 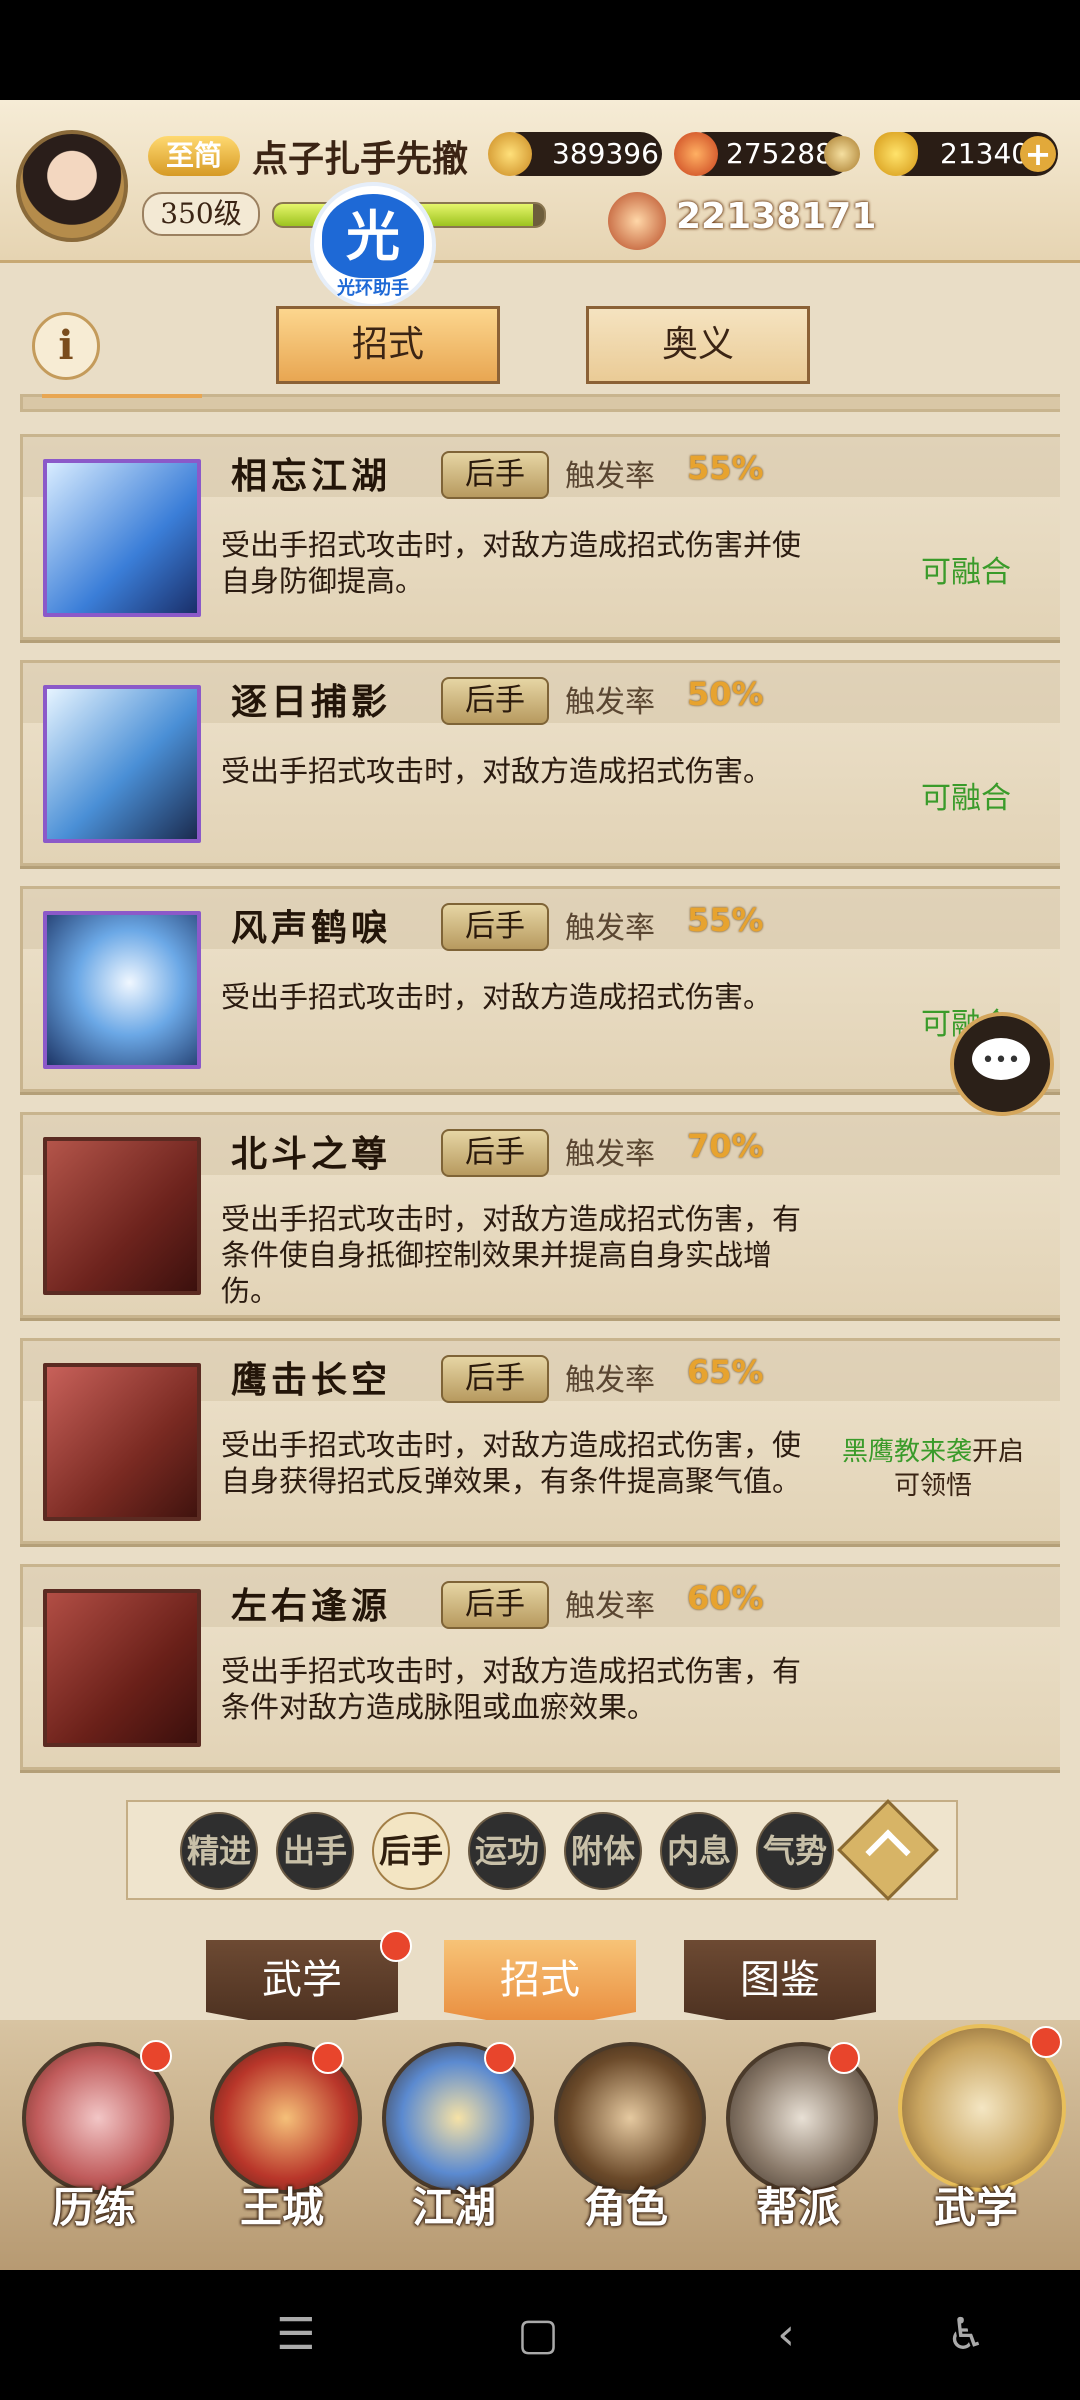 What do you see at coordinates (511, 563) in the screenshot?
I see `skill-description: 受出手招式攻击时，对敌方造成招式伤害并使自身防御提高。` at bounding box center [511, 563].